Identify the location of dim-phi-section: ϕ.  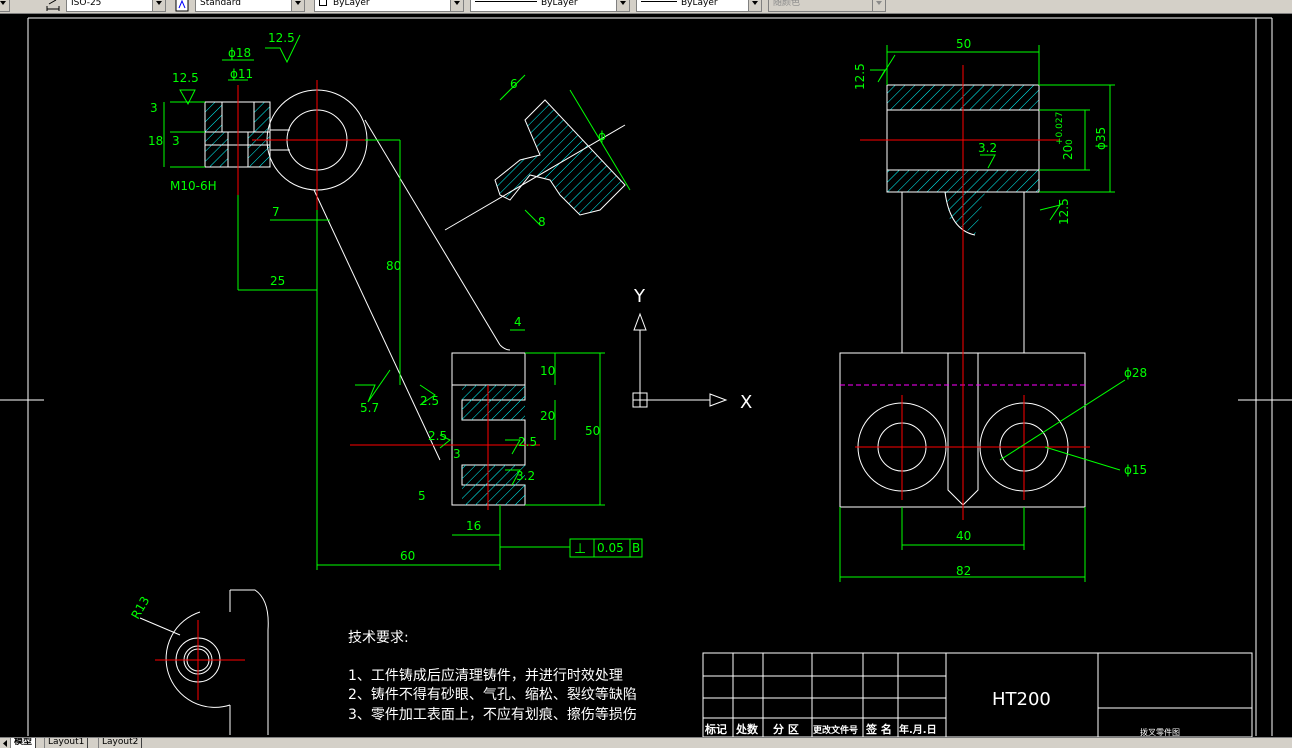
(602, 136).